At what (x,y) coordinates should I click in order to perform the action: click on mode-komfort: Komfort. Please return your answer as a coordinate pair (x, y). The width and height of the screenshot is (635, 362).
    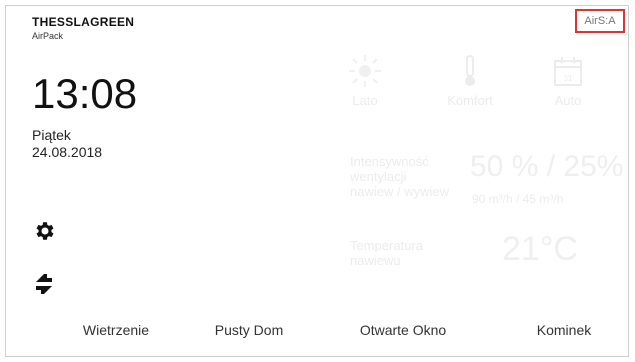
    Looking at the image, I should click on (470, 81).